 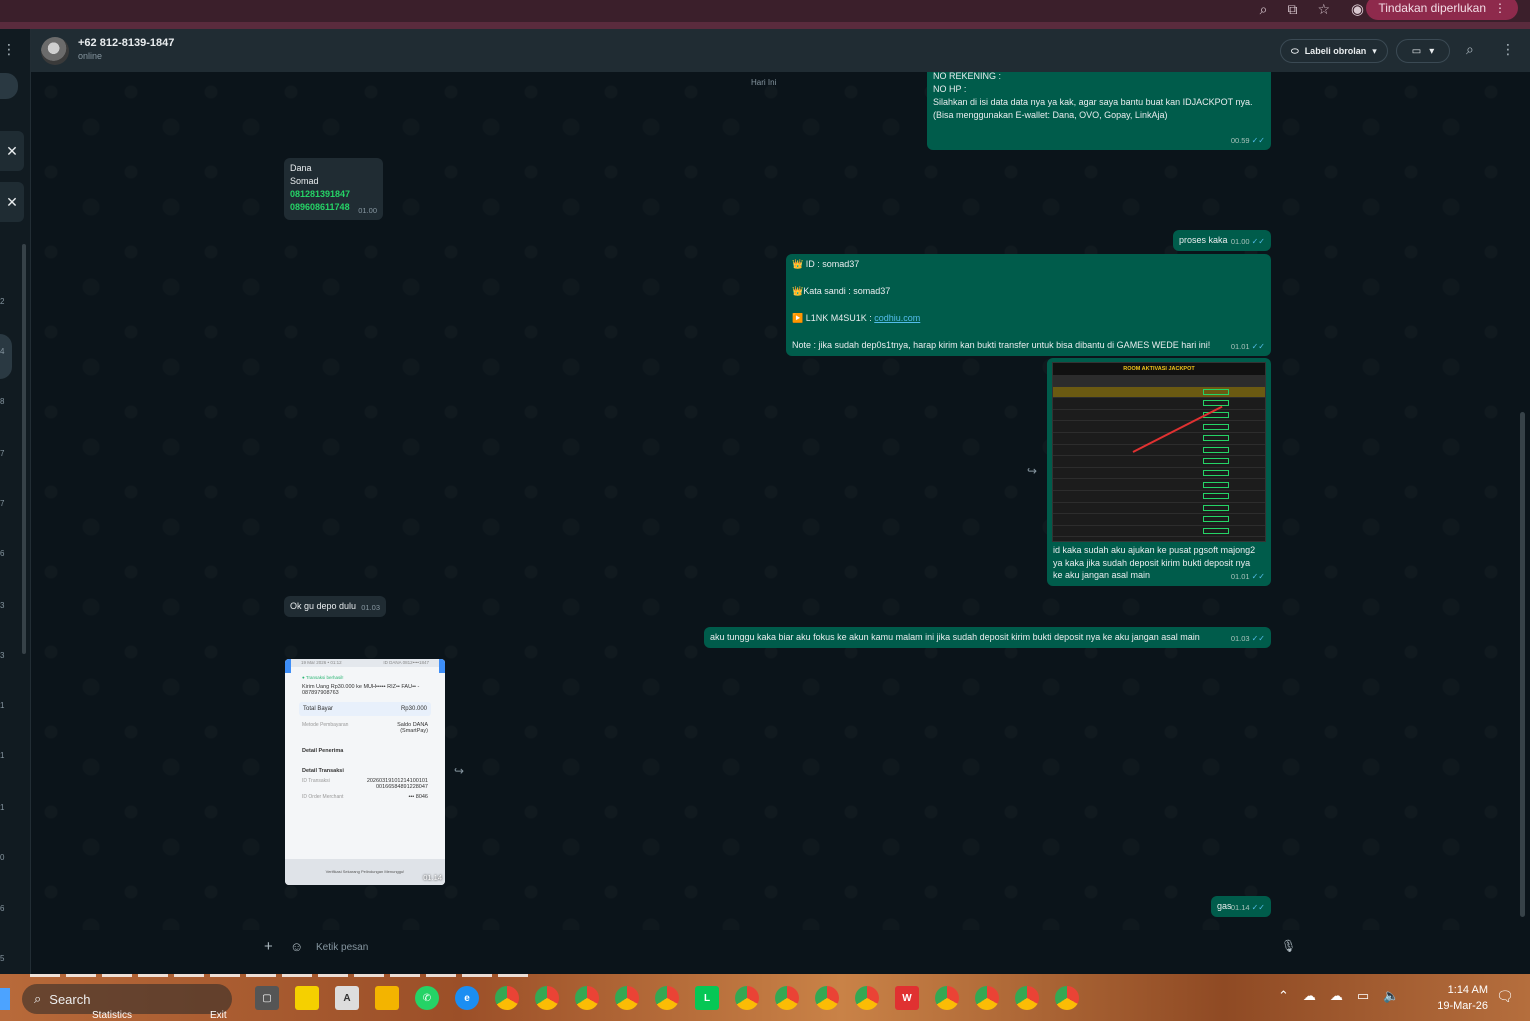 I want to click on selected-chat-indicator, so click(x=6, y=356).